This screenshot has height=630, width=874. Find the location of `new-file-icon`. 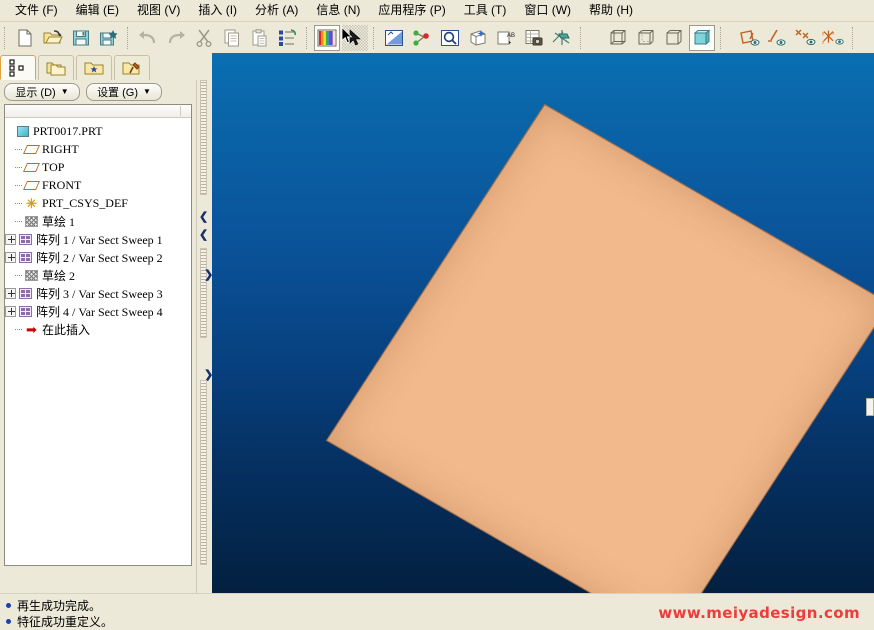

new-file-icon is located at coordinates (25, 37).